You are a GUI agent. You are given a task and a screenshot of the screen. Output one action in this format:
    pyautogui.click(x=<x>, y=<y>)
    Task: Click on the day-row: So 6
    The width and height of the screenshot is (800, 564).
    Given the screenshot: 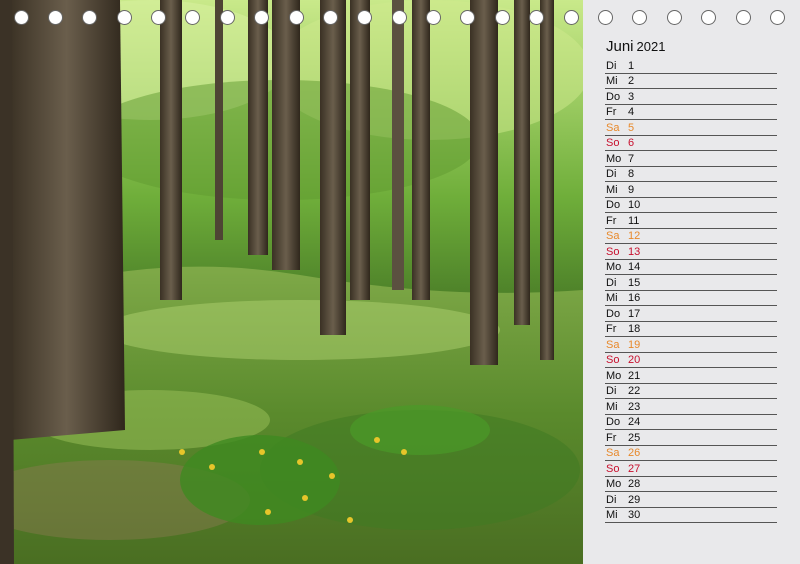 What is the action you would take?
    pyautogui.click(x=691, y=143)
    